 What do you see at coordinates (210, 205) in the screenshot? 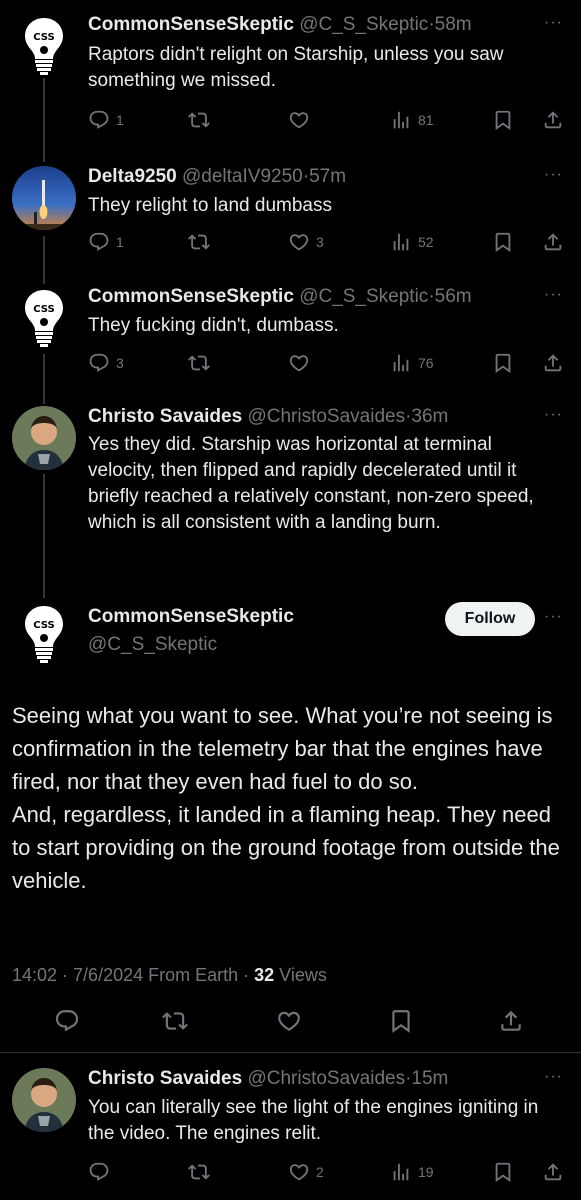
I see `tweet-text: They relight to land dumbass` at bounding box center [210, 205].